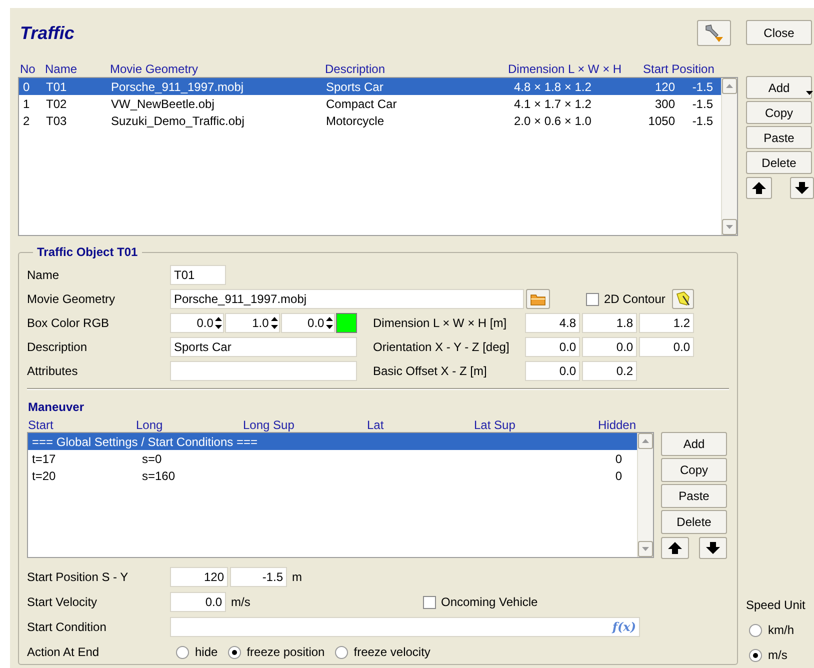  I want to click on input-field: -1.5, so click(258, 577).